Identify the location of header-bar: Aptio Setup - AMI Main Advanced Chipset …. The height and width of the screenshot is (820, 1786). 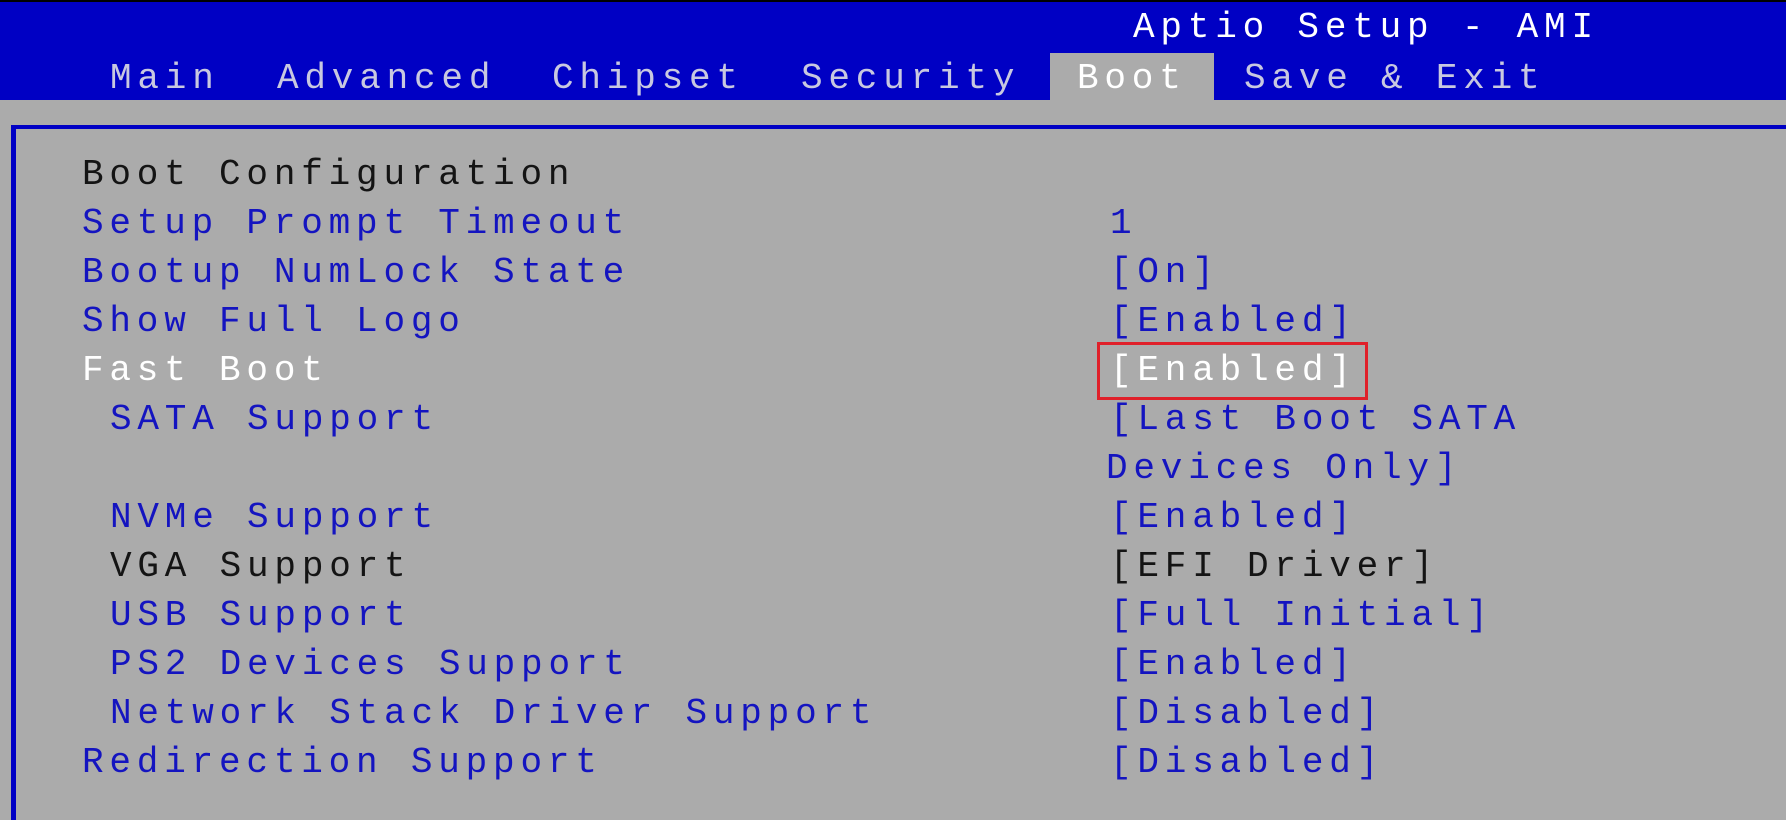
(893, 52).